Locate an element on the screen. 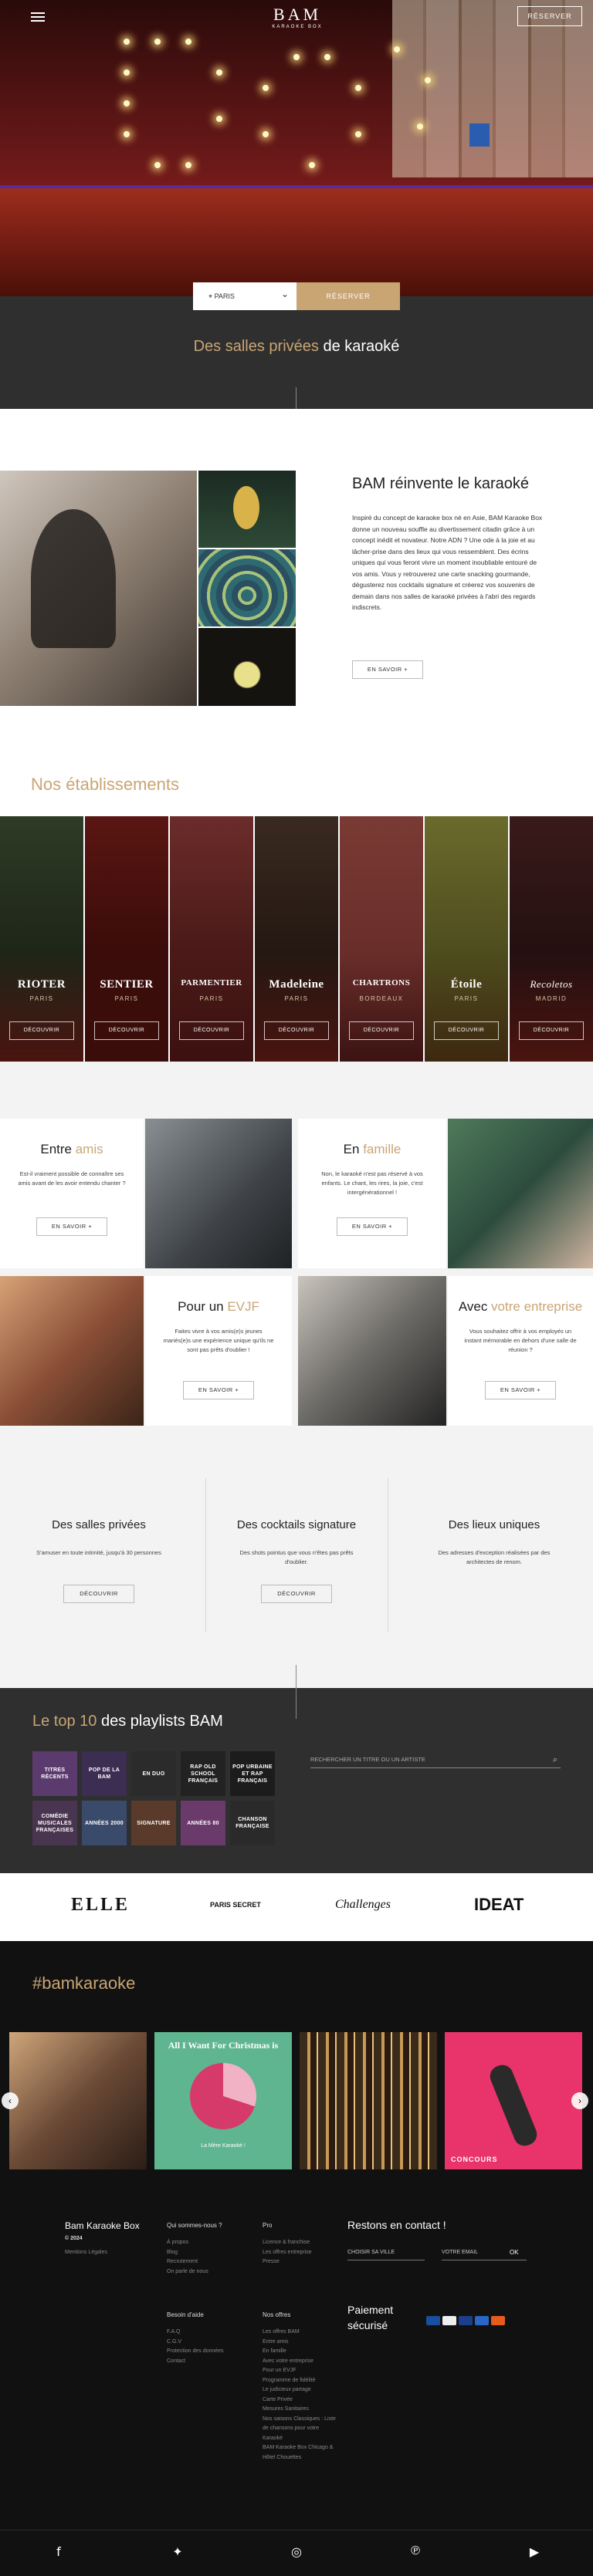 The height and width of the screenshot is (2576, 593). playlist-tile: EN DUO is located at coordinates (153, 1774).